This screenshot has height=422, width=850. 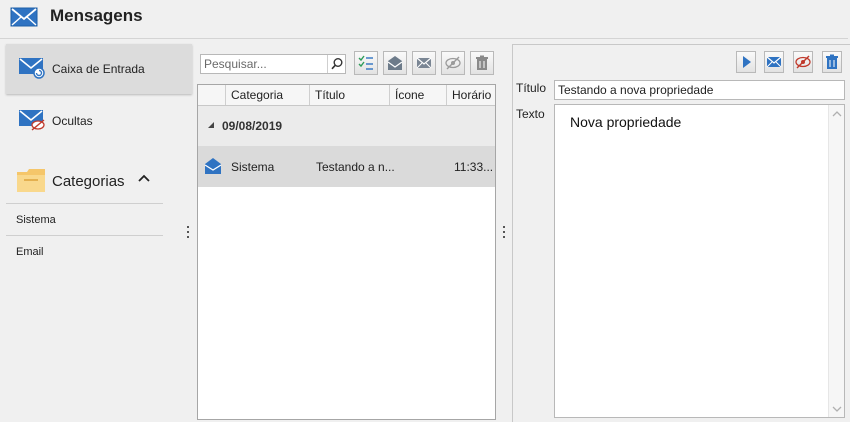 I want to click on search-icon, so click(x=337, y=64).